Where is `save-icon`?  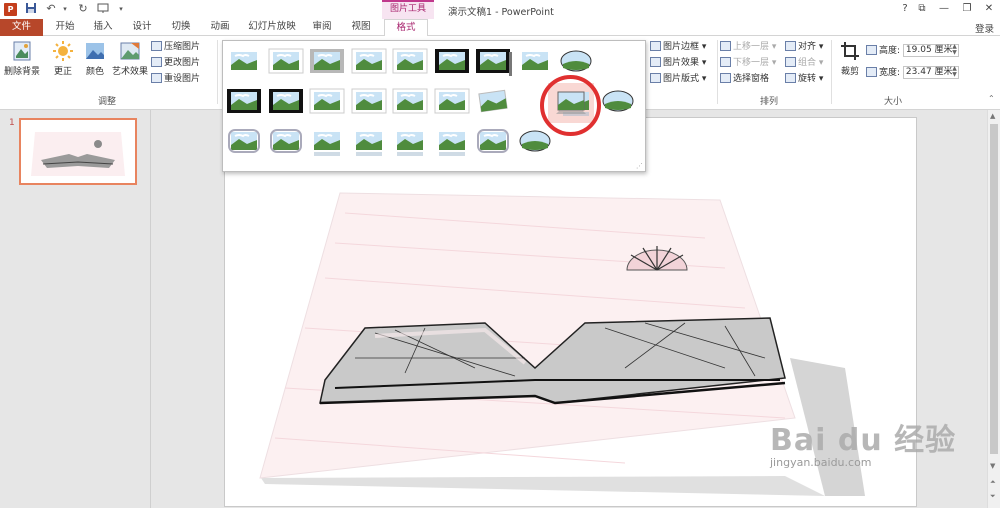 save-icon is located at coordinates (31, 9).